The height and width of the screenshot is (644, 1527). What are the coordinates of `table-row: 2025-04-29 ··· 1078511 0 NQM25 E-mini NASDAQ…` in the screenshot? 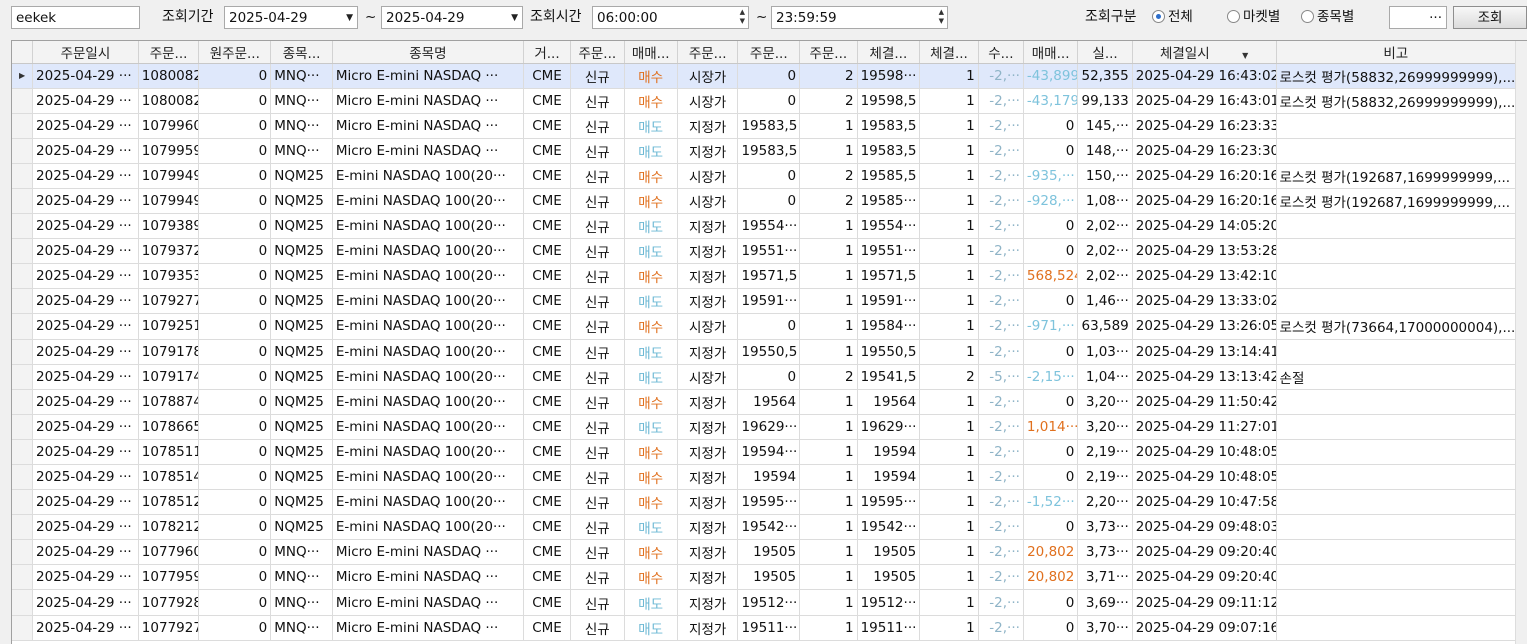 It's located at (764, 452).